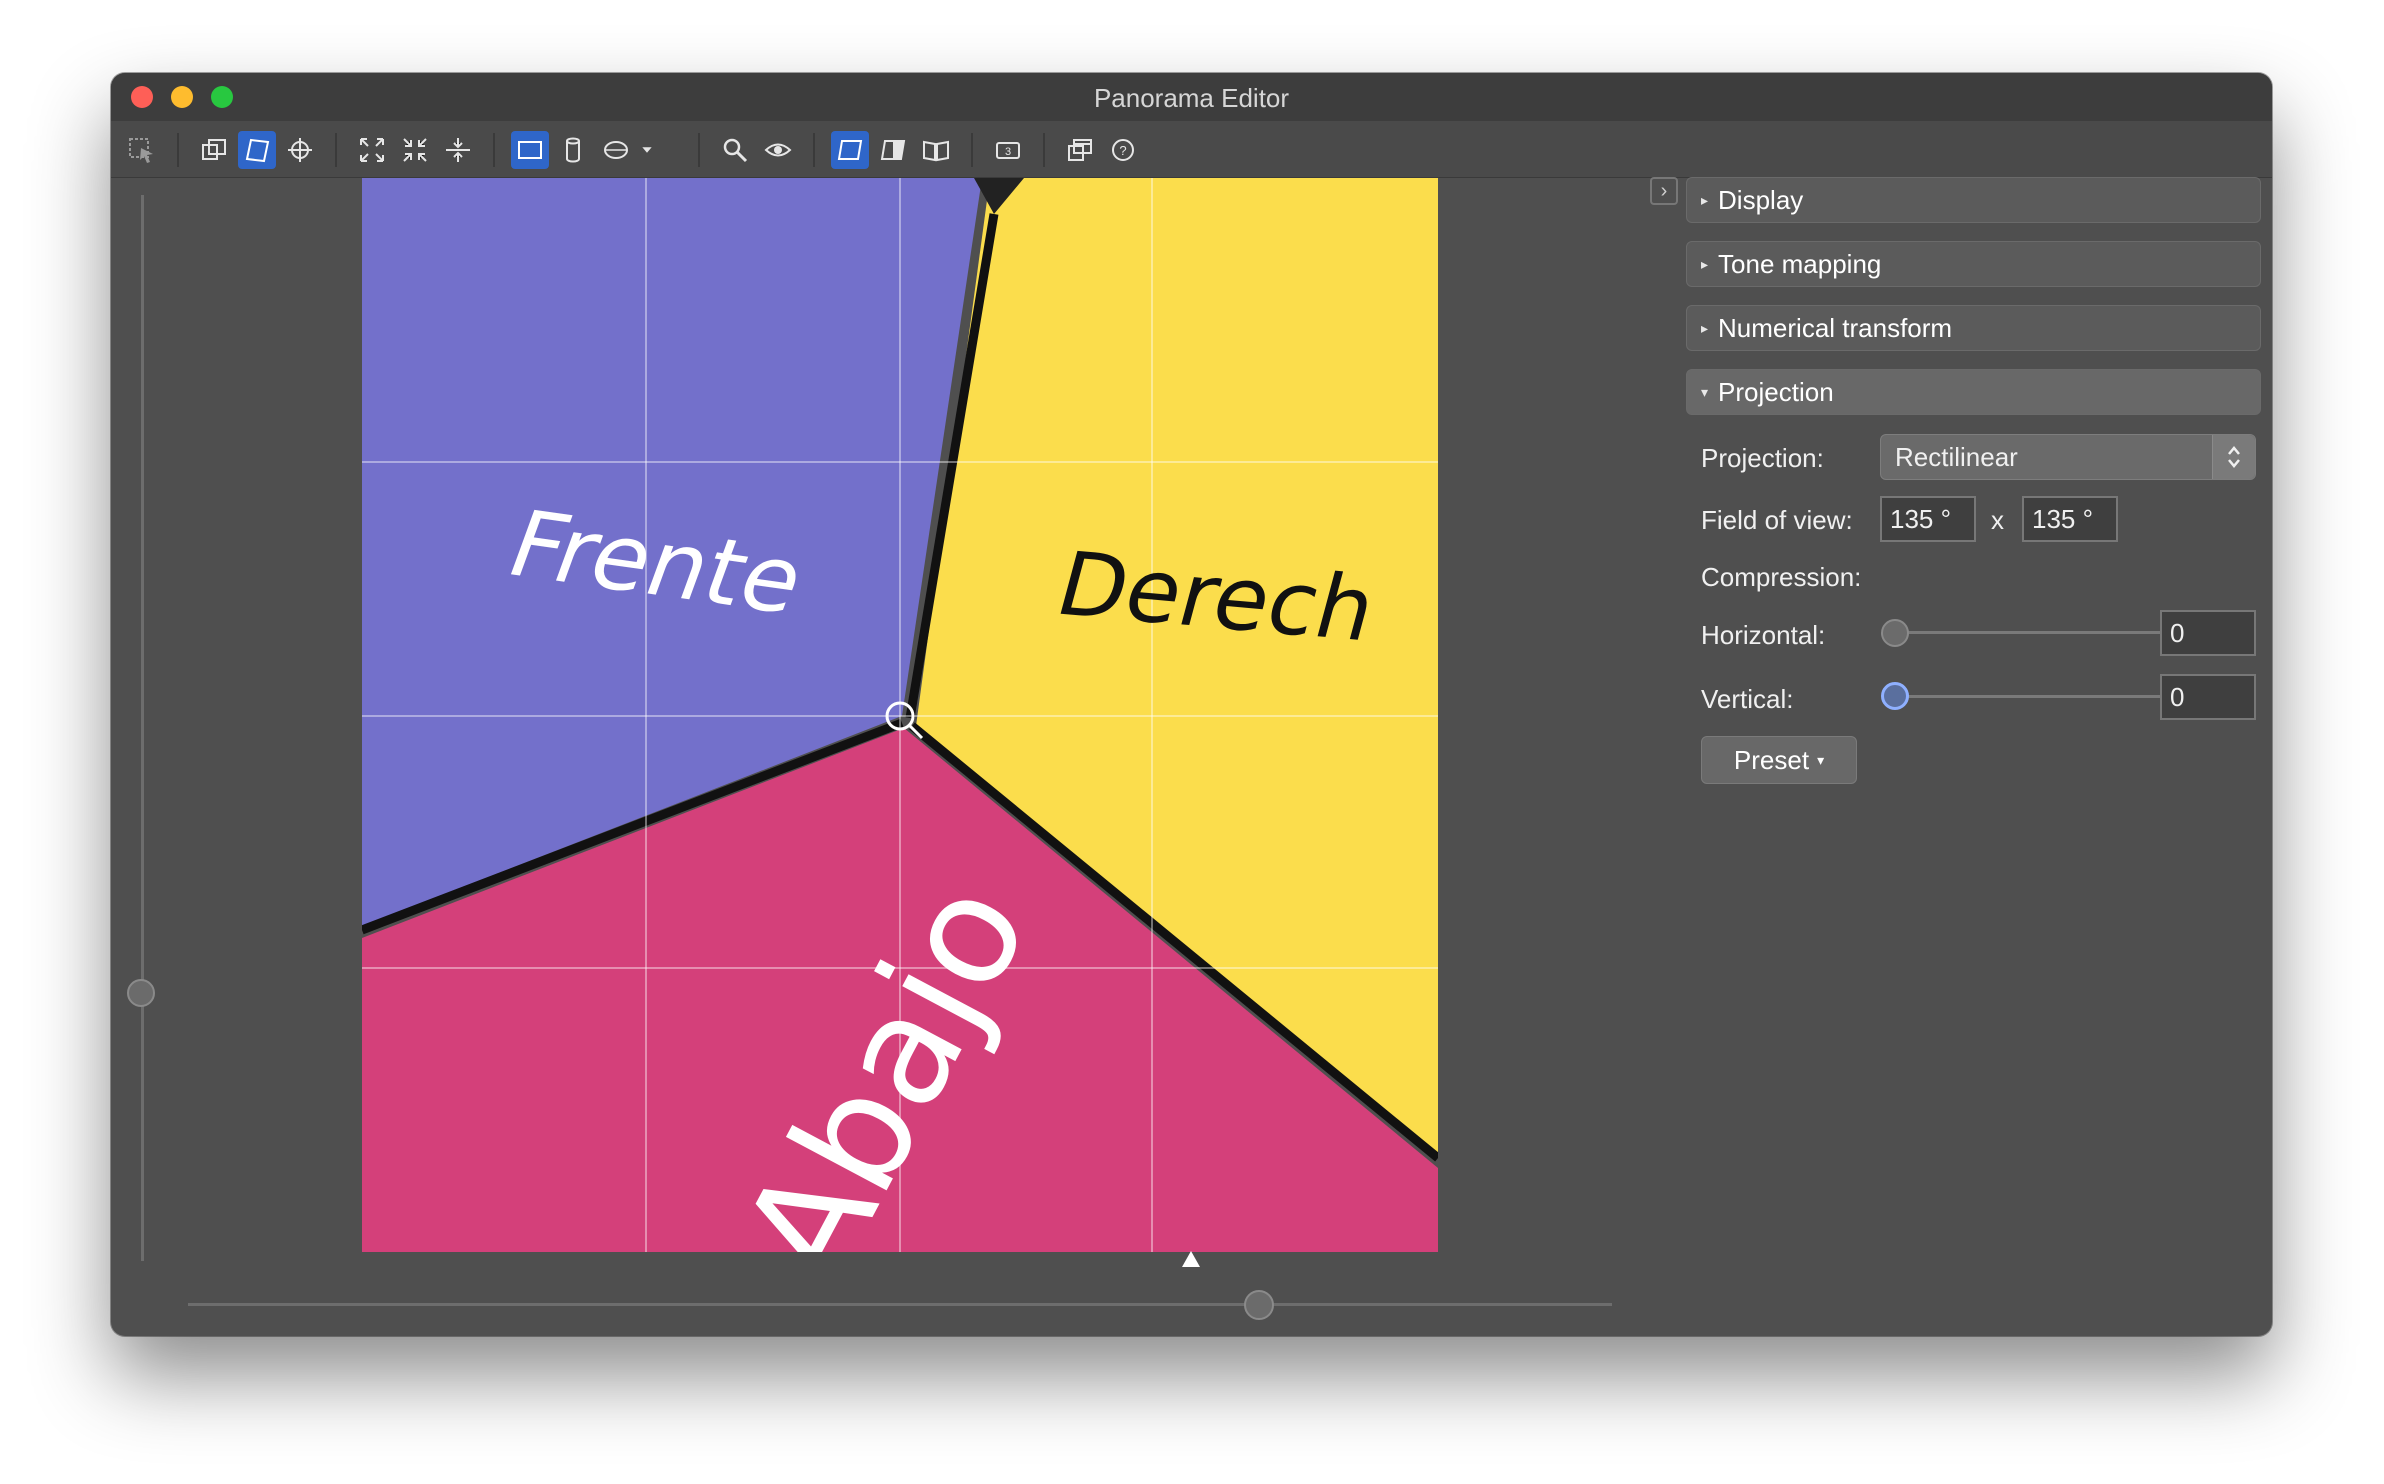  I want to click on horizontal-rotation-track, so click(900, 1304).